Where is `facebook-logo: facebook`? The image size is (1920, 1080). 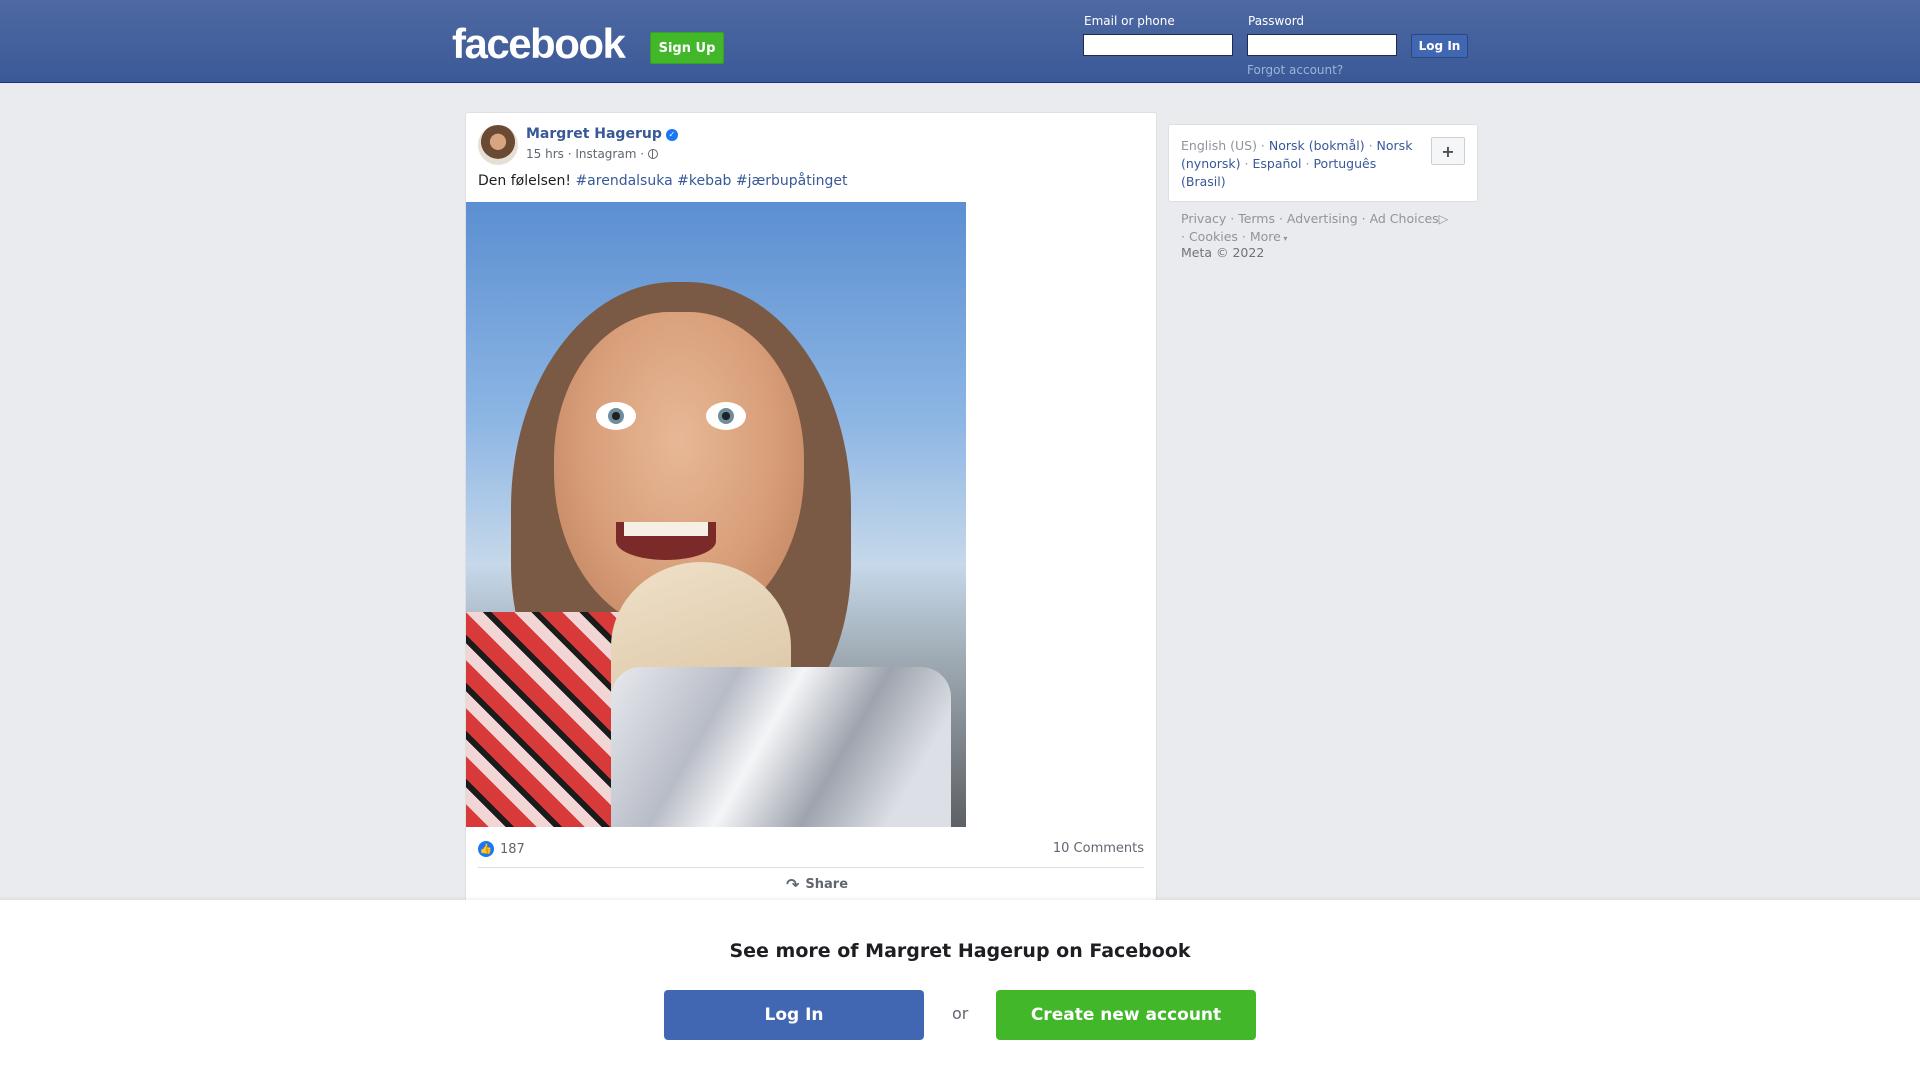
facebook-logo: facebook is located at coordinates (539, 44).